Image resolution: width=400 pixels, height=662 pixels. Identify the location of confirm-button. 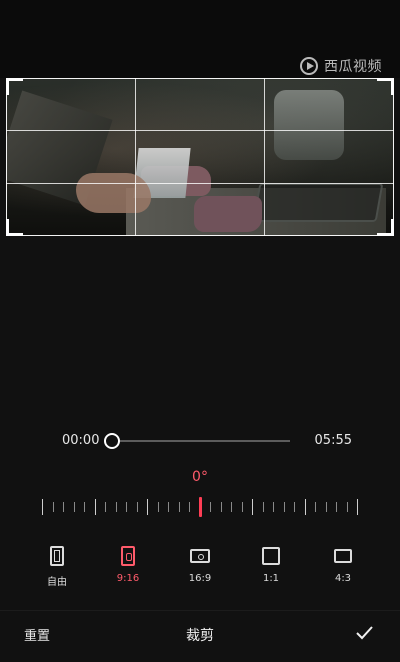
(364, 633).